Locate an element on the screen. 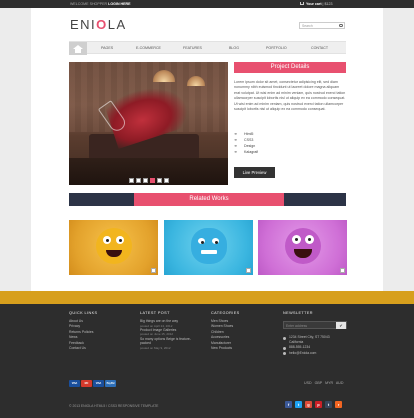 Image resolution: width=414 pixels, height=418 pixels. paypal-icon: PayPal is located at coordinates (110, 383).